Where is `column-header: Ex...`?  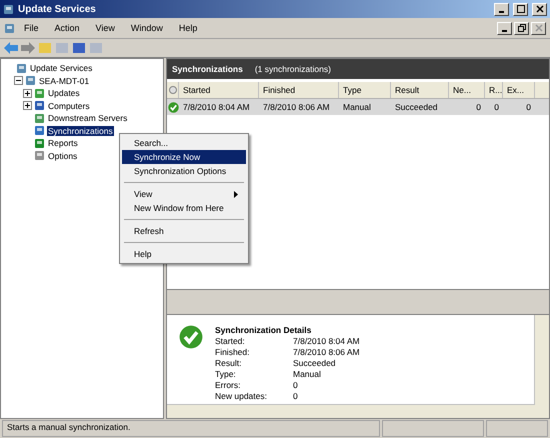 column-header: Ex... is located at coordinates (519, 90).